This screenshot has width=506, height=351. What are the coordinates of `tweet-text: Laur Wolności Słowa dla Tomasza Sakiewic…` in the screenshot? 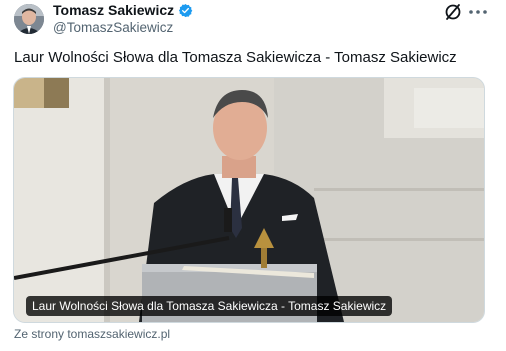 It's located at (235, 57).